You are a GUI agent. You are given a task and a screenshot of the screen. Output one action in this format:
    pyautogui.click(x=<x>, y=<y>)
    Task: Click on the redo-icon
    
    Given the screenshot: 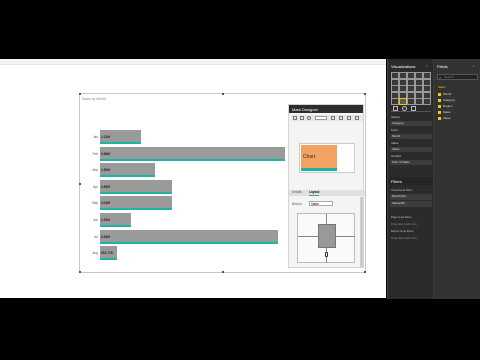 What is the action you would take?
    pyautogui.click(x=341, y=118)
    